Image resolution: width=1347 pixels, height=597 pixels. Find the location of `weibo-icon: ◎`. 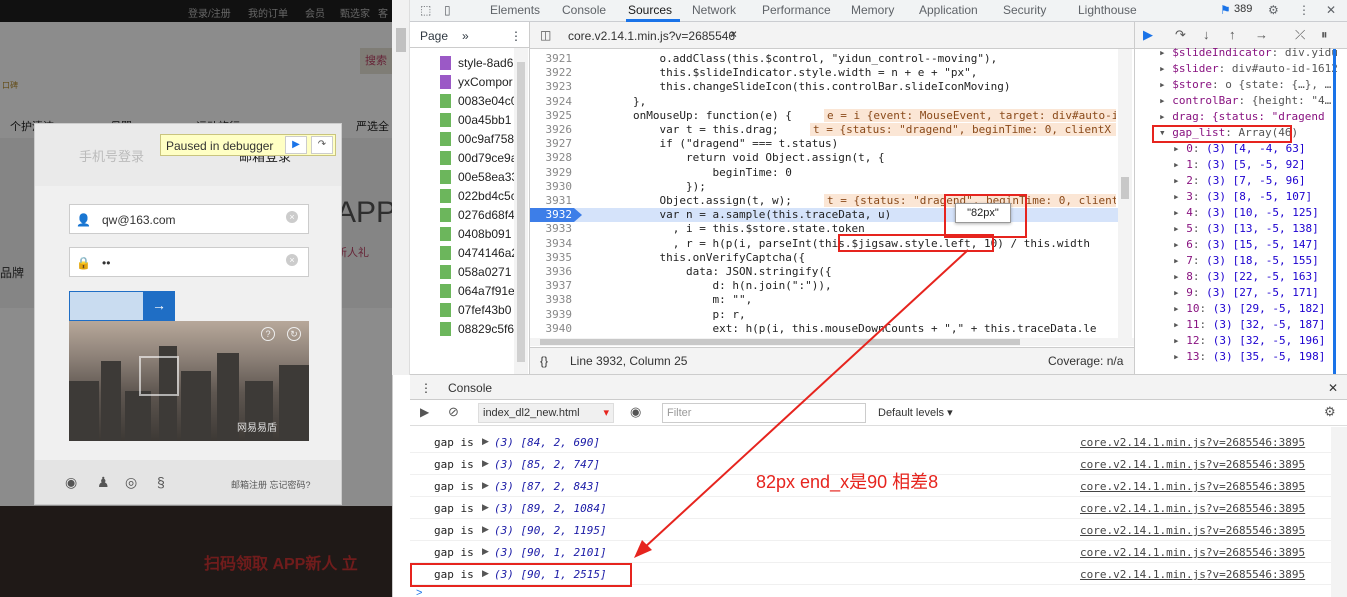

weibo-icon: ◎ is located at coordinates (131, 482).